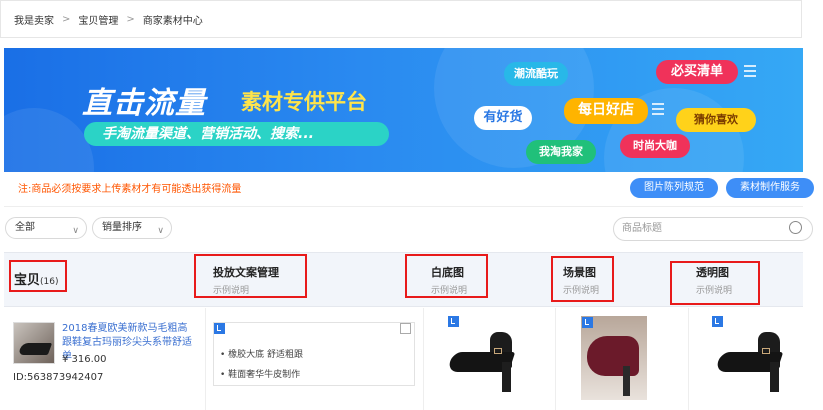 This screenshot has height=410, width=823. I want to click on search-icon, so click(795, 227).